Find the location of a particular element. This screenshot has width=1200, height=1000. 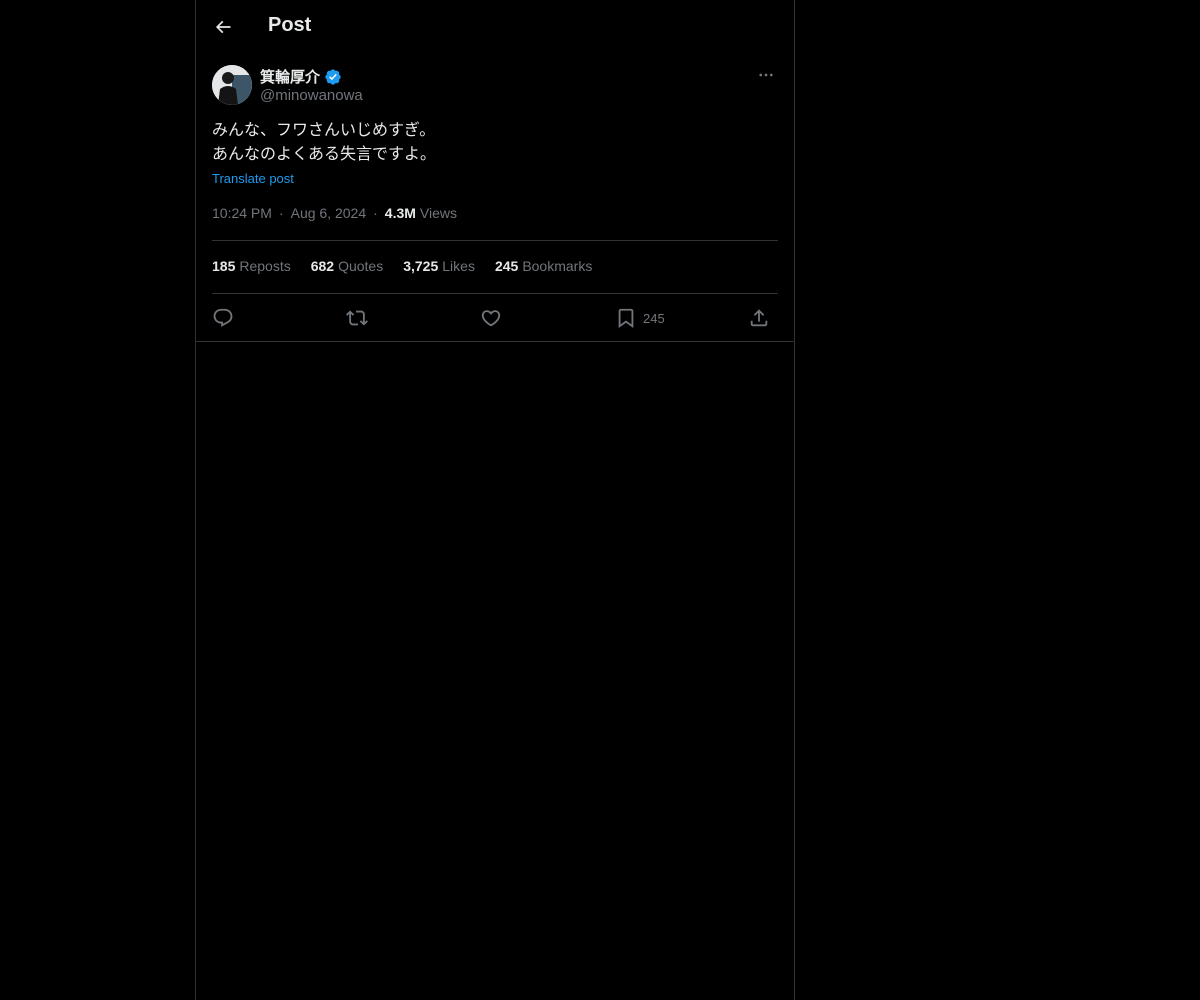

quotes-label: Quotes is located at coordinates (361, 266).